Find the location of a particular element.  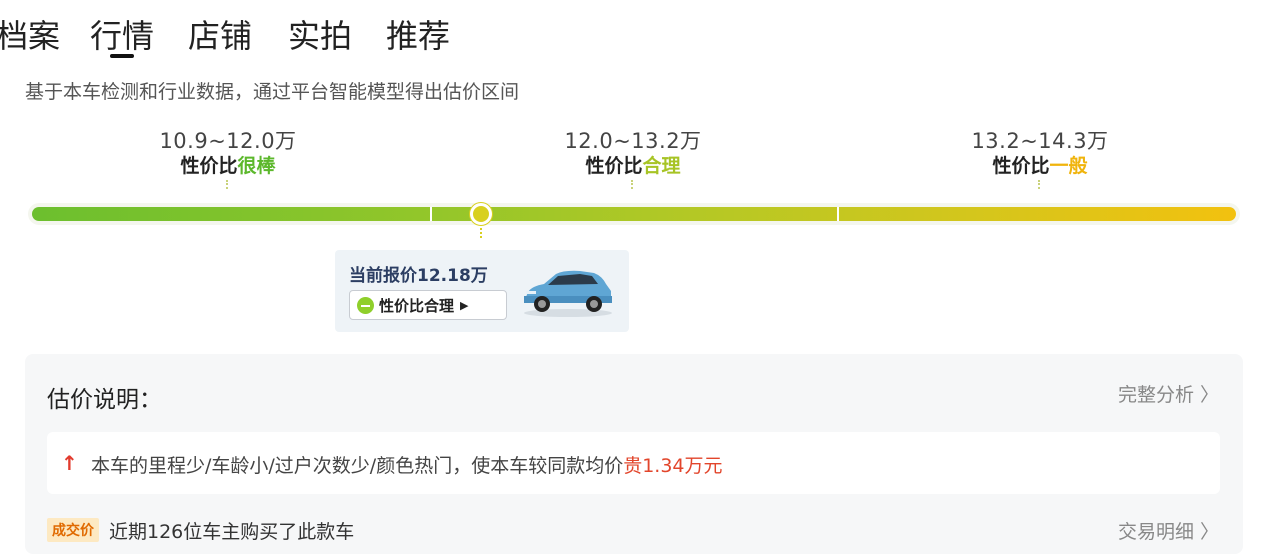

current-price-marker is located at coordinates (481, 214).